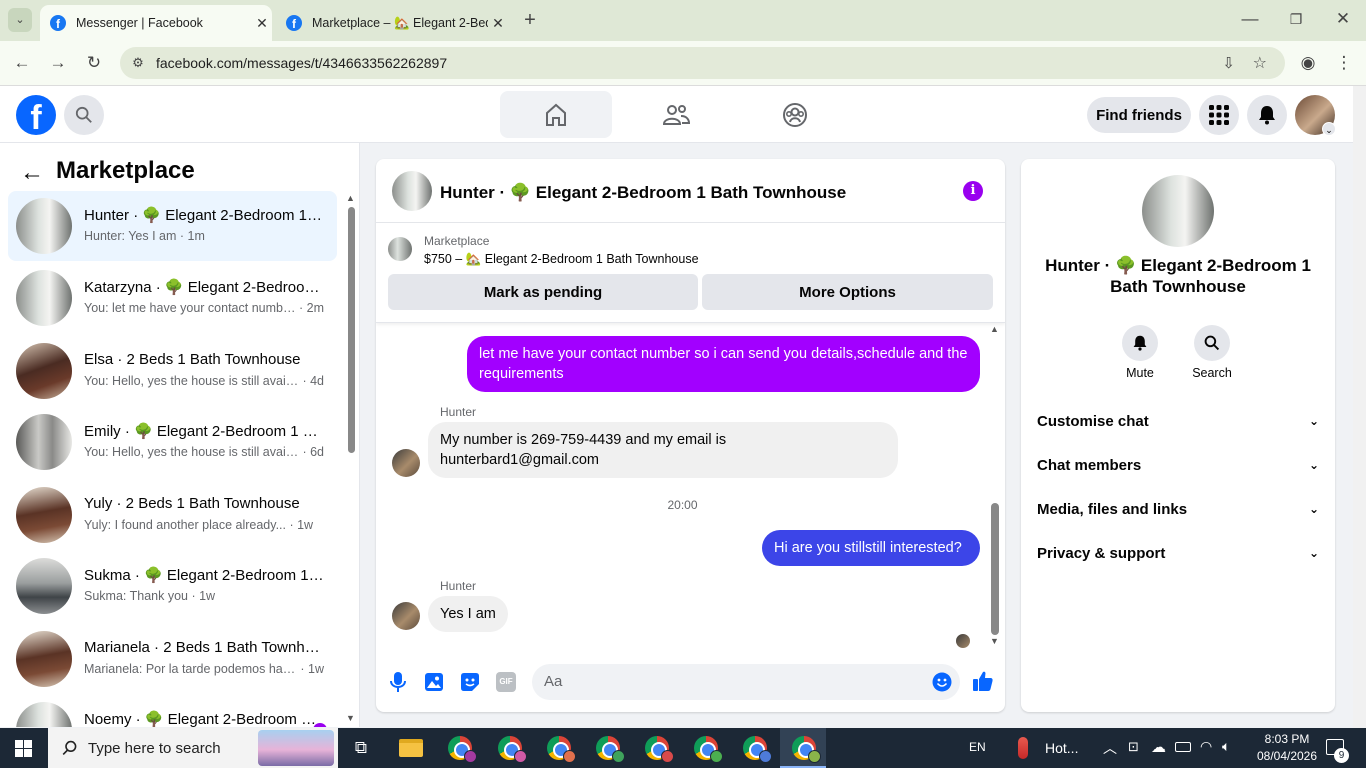 This screenshot has height=768, width=1366. I want to click on find-friends-button: Find friends, so click(1139, 115).